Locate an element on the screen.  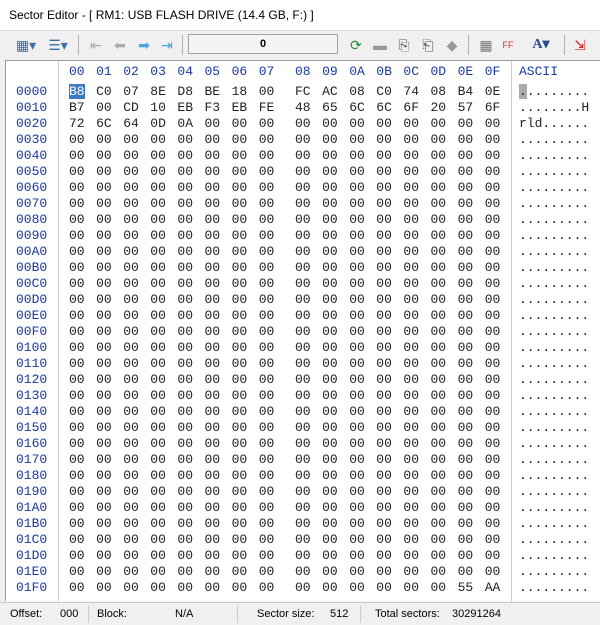
paste-icon: ⎗ is located at coordinates (428, 45).